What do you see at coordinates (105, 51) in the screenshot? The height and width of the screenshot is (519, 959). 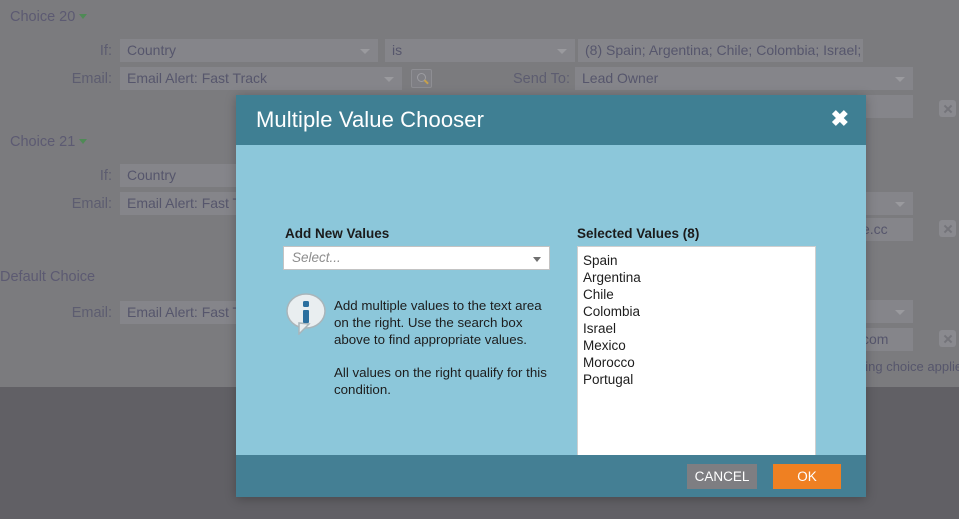 I see `choice-20-if-label: If:` at bounding box center [105, 51].